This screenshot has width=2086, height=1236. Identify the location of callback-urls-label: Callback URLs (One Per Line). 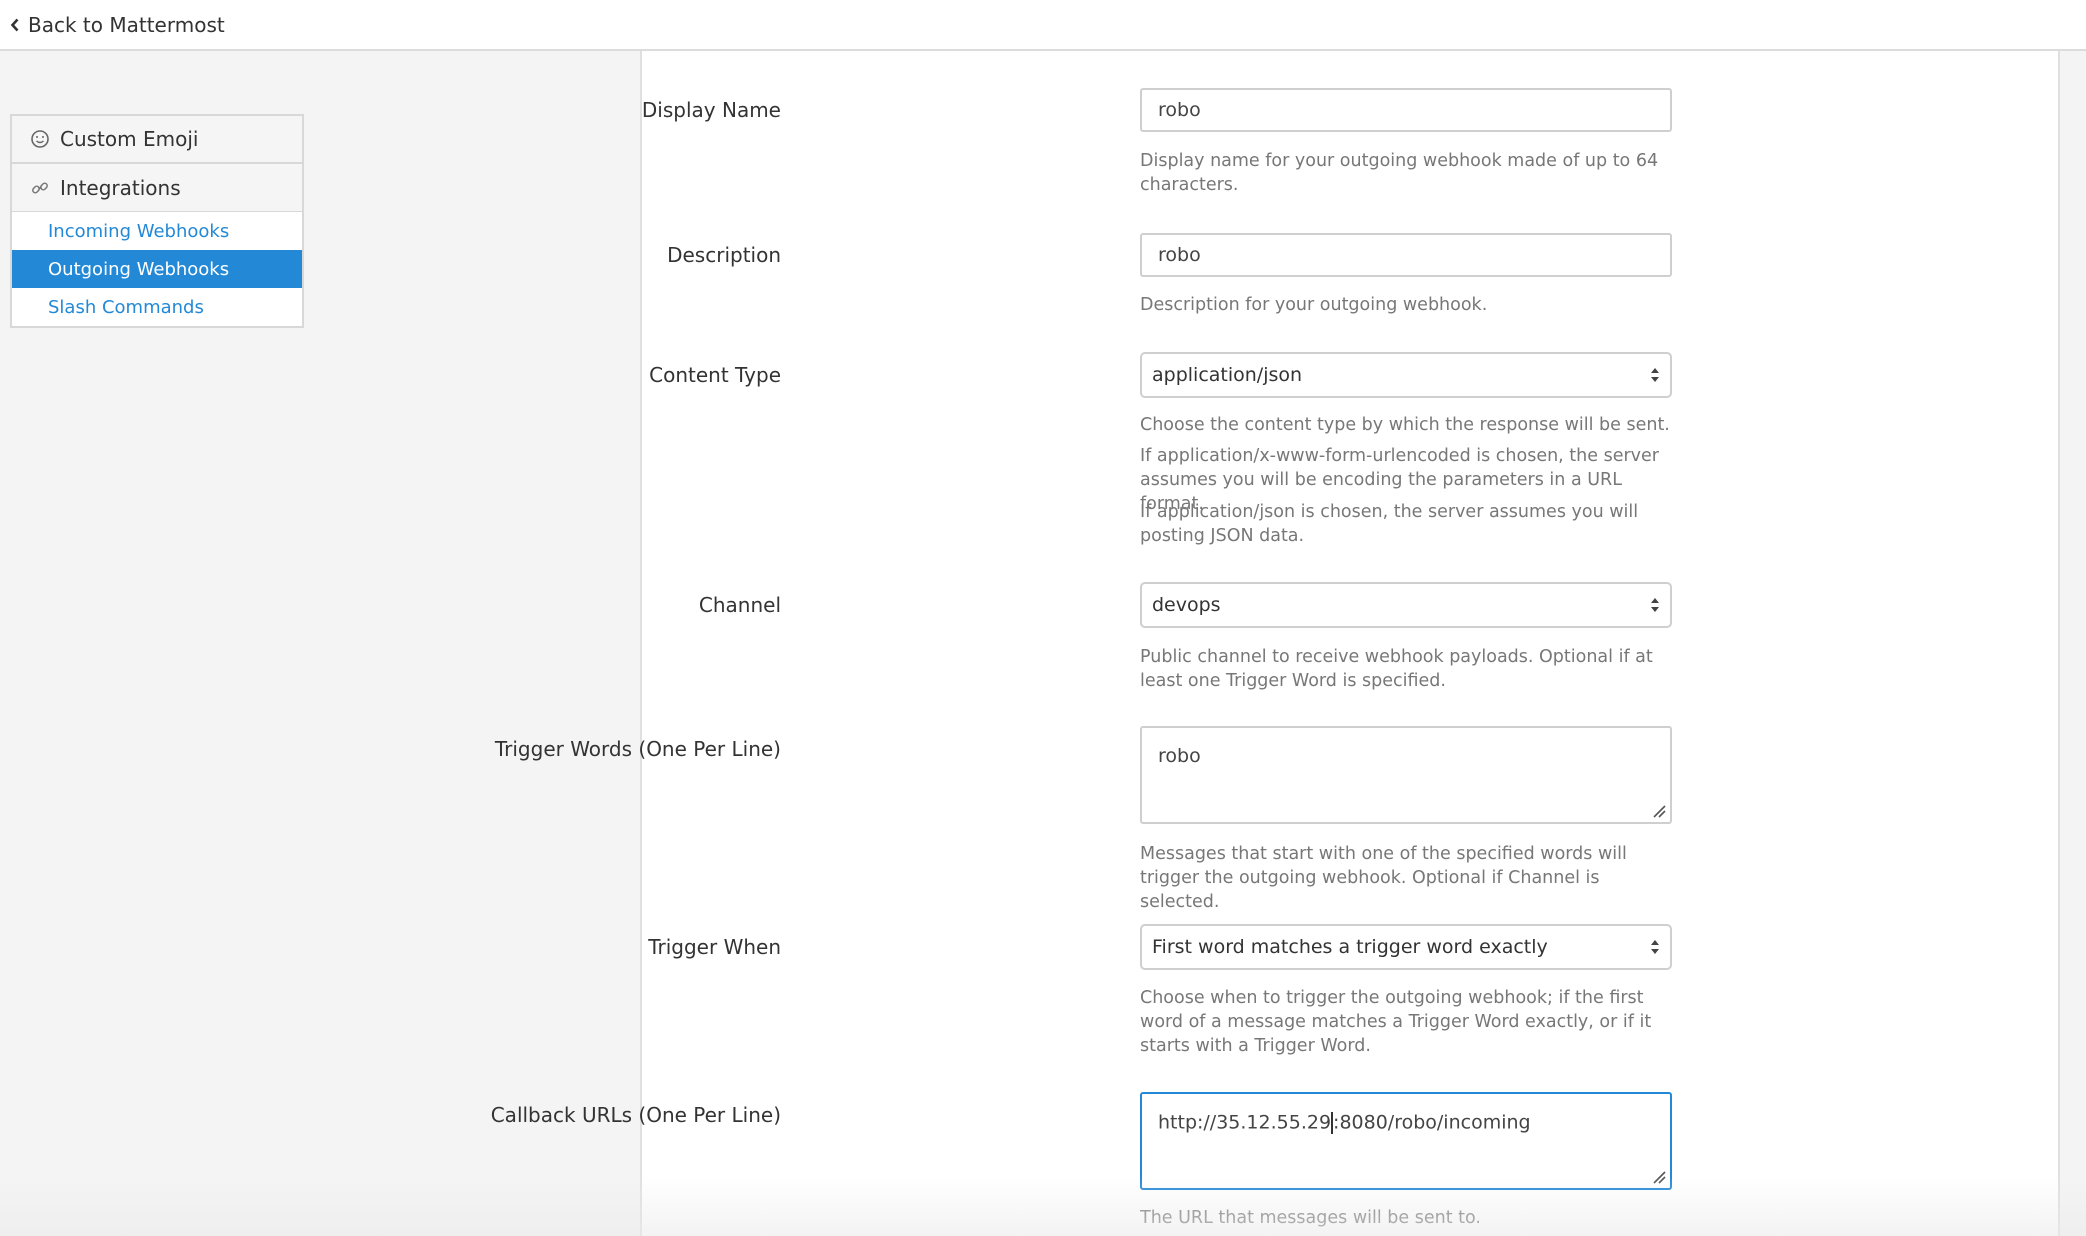
(635, 1115).